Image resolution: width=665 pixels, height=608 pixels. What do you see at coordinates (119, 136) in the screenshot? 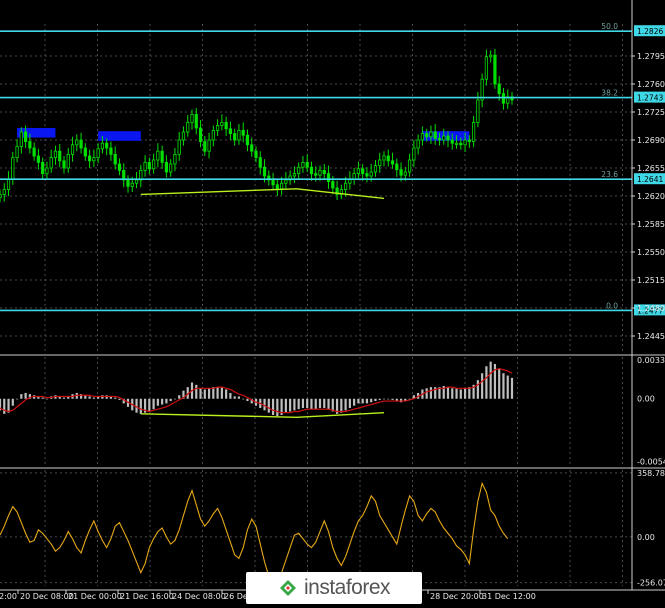
I see `supply-zone` at bounding box center [119, 136].